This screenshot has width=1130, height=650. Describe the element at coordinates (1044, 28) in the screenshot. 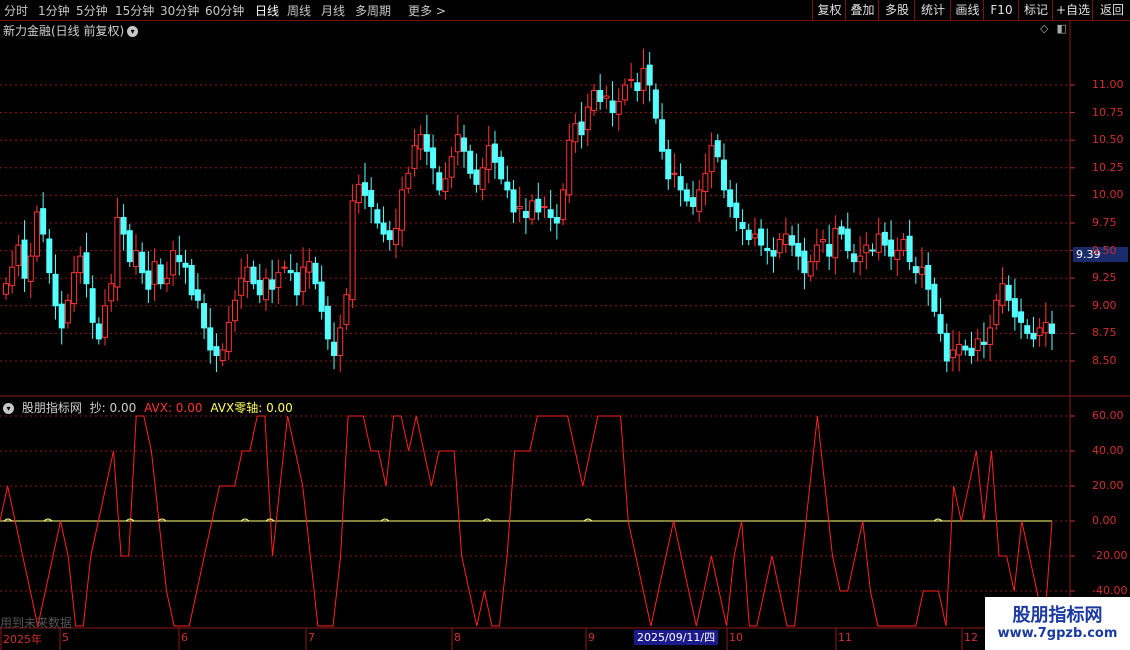

I see `diamond-icon: ◇` at that location.